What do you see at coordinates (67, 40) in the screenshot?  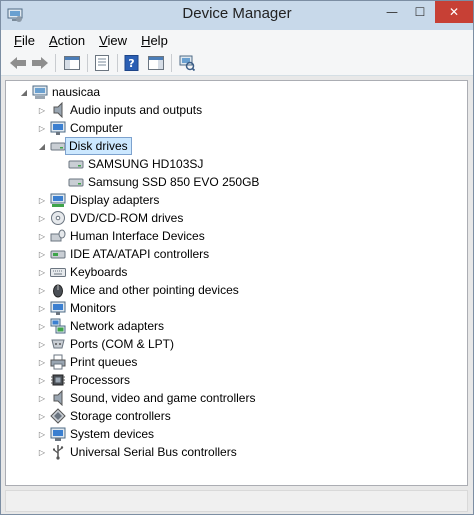 I see `menu-action: Action` at bounding box center [67, 40].